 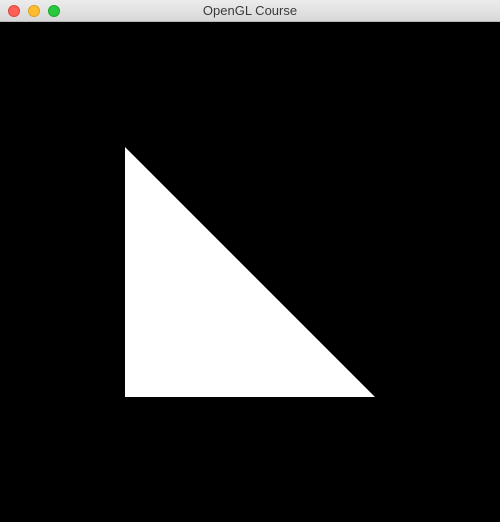 I want to click on window-title: OpenGL Course, so click(x=250, y=10).